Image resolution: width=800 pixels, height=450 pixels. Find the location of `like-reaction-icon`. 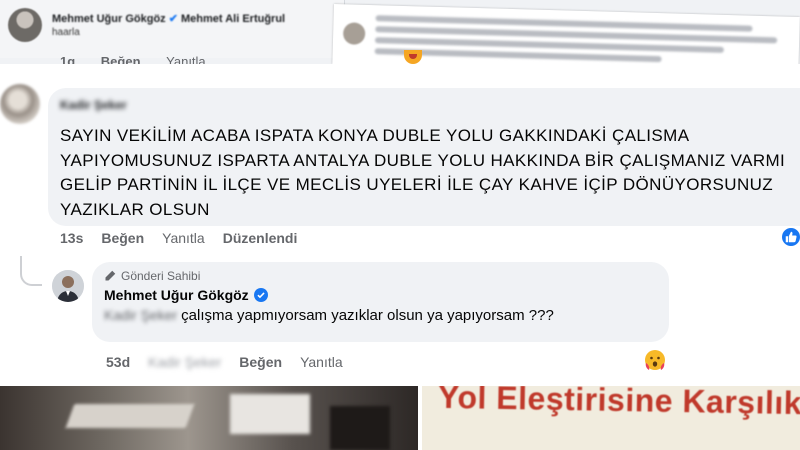

like-reaction-icon is located at coordinates (790, 237).